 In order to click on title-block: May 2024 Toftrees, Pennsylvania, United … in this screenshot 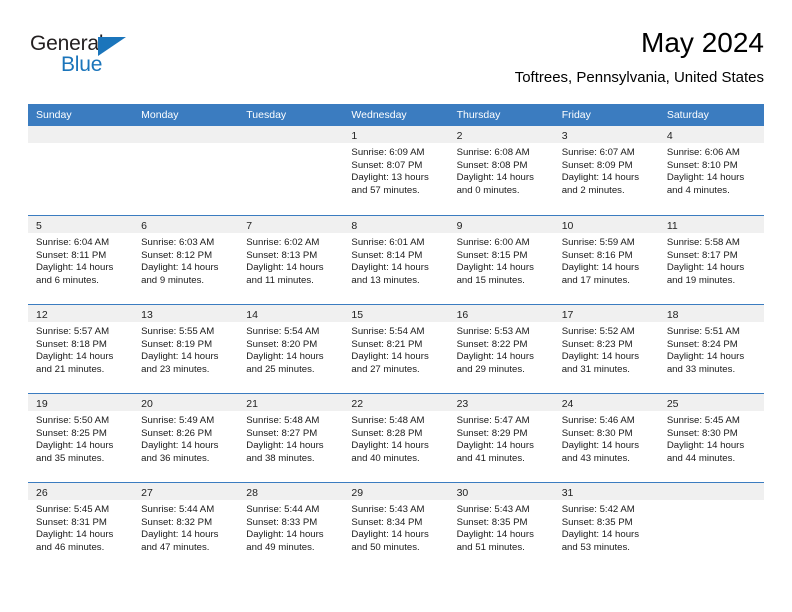, I will do `click(639, 56)`.